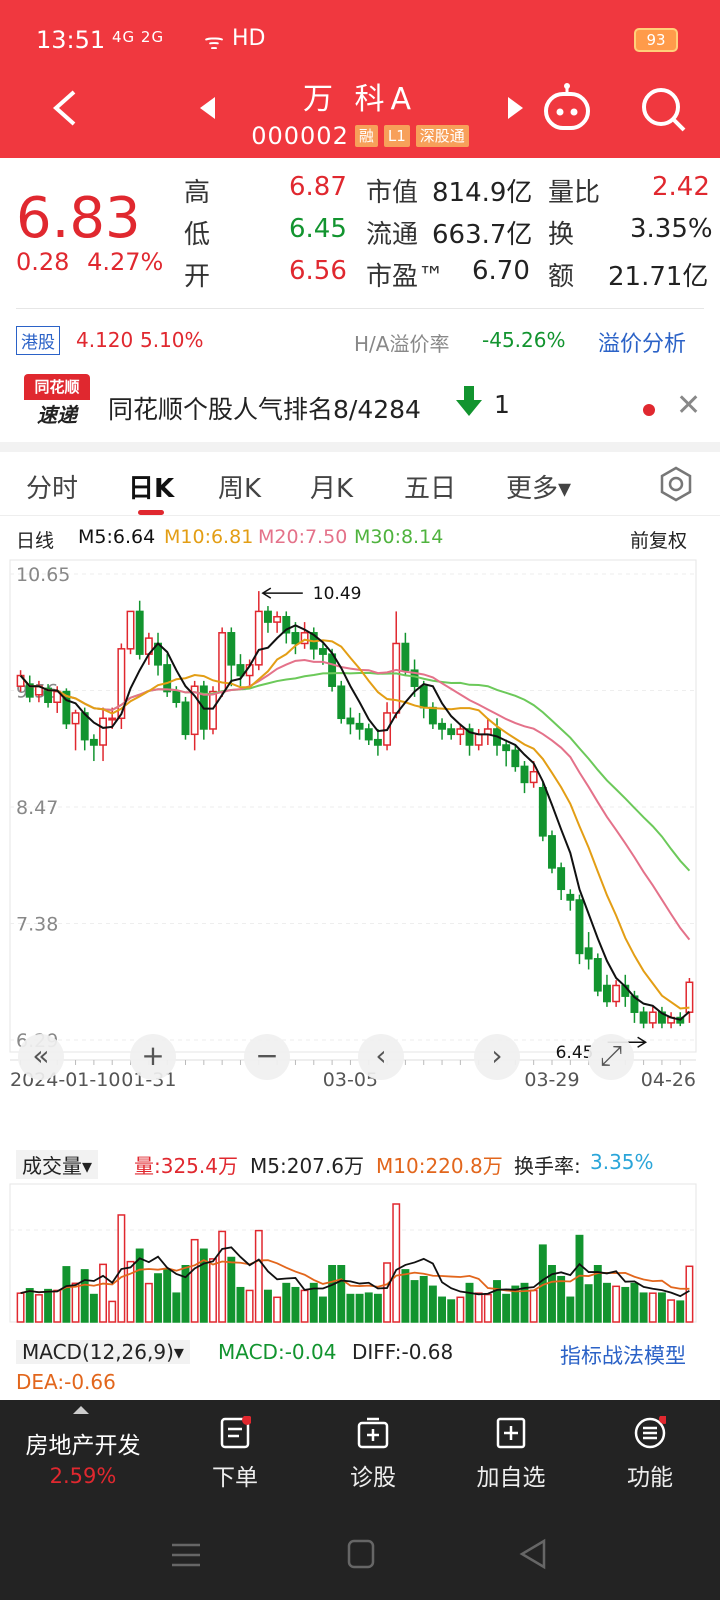 The height and width of the screenshot is (1600, 720). Describe the element at coordinates (373, 1456) in the screenshot. I see `diagnose-button: 诊股` at that location.